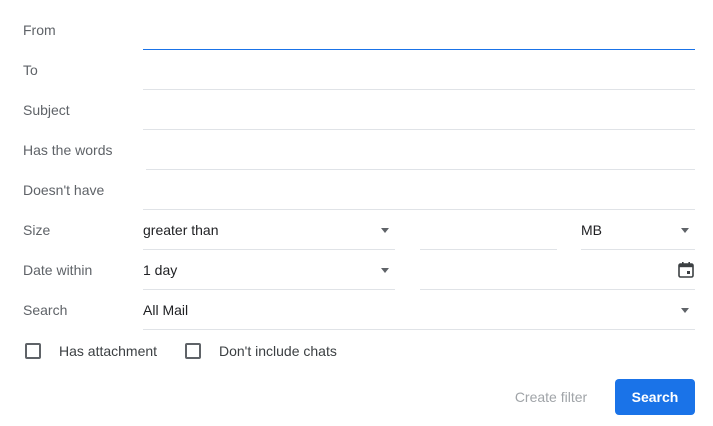 Image resolution: width=713 pixels, height=426 pixels. What do you see at coordinates (58, 270) in the screenshot?
I see `date-within-label: Date within` at bounding box center [58, 270].